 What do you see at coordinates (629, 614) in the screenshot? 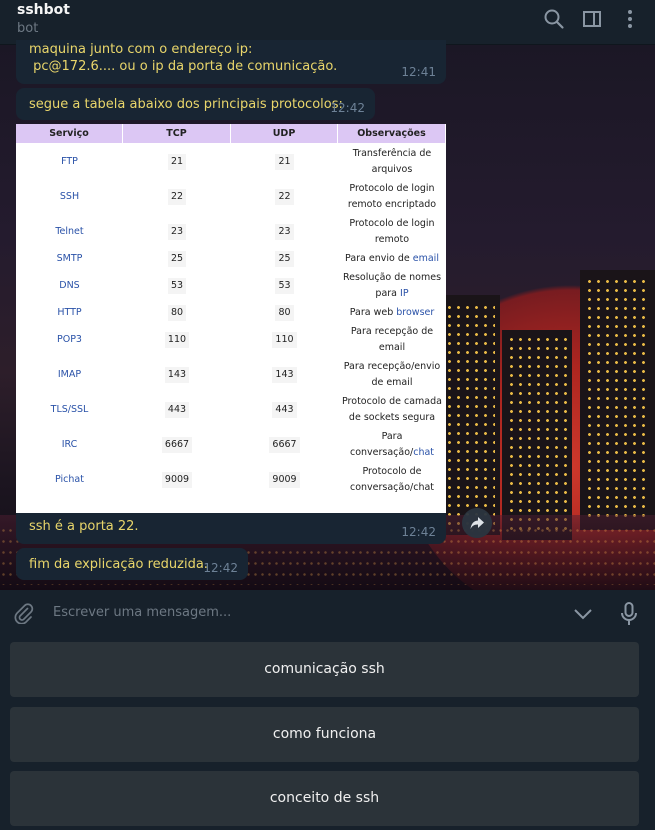
I see `microphone-icon` at bounding box center [629, 614].